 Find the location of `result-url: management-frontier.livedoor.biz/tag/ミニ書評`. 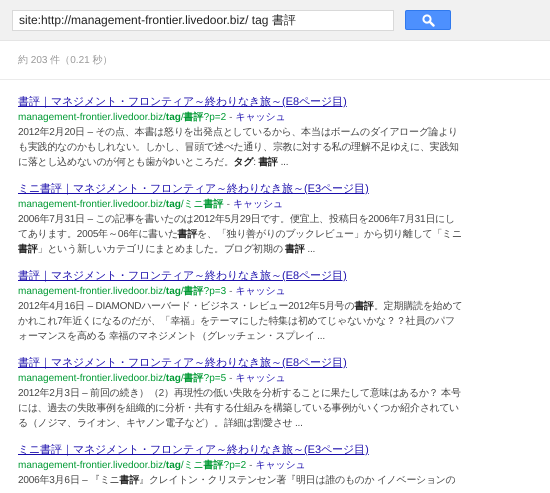

result-url: management-frontier.livedoor.biz/tag/ミニ書評 is located at coordinates (121, 204).